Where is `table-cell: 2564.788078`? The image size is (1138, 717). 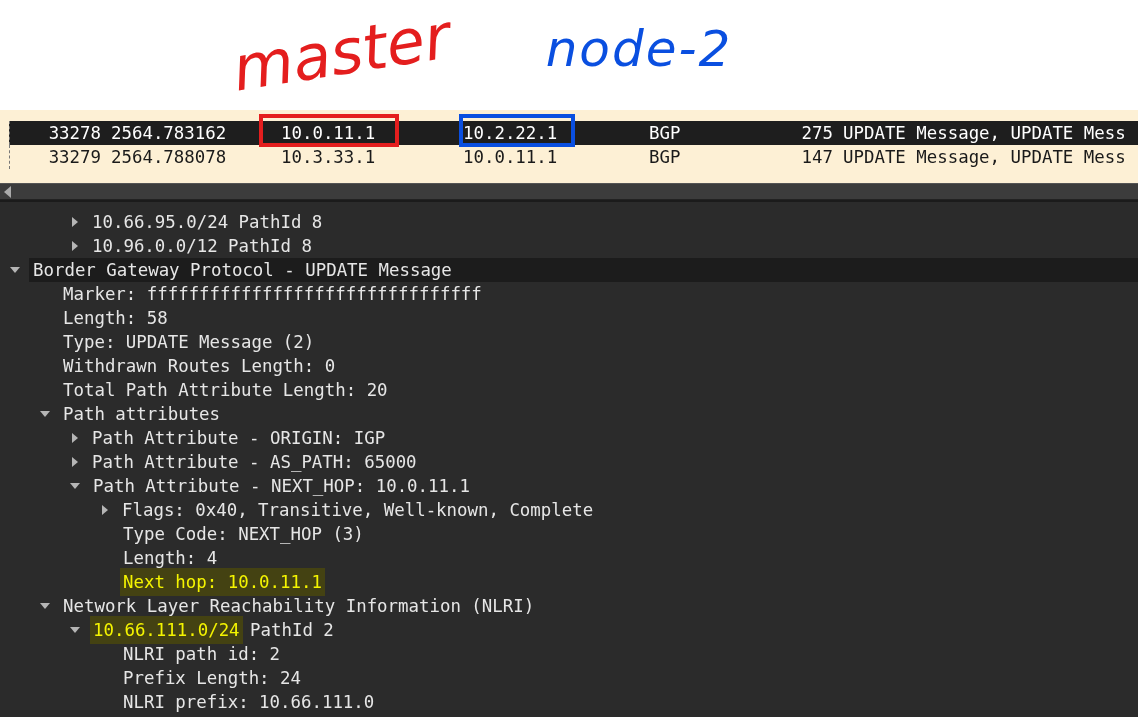 table-cell: 2564.788078 is located at coordinates (169, 157).